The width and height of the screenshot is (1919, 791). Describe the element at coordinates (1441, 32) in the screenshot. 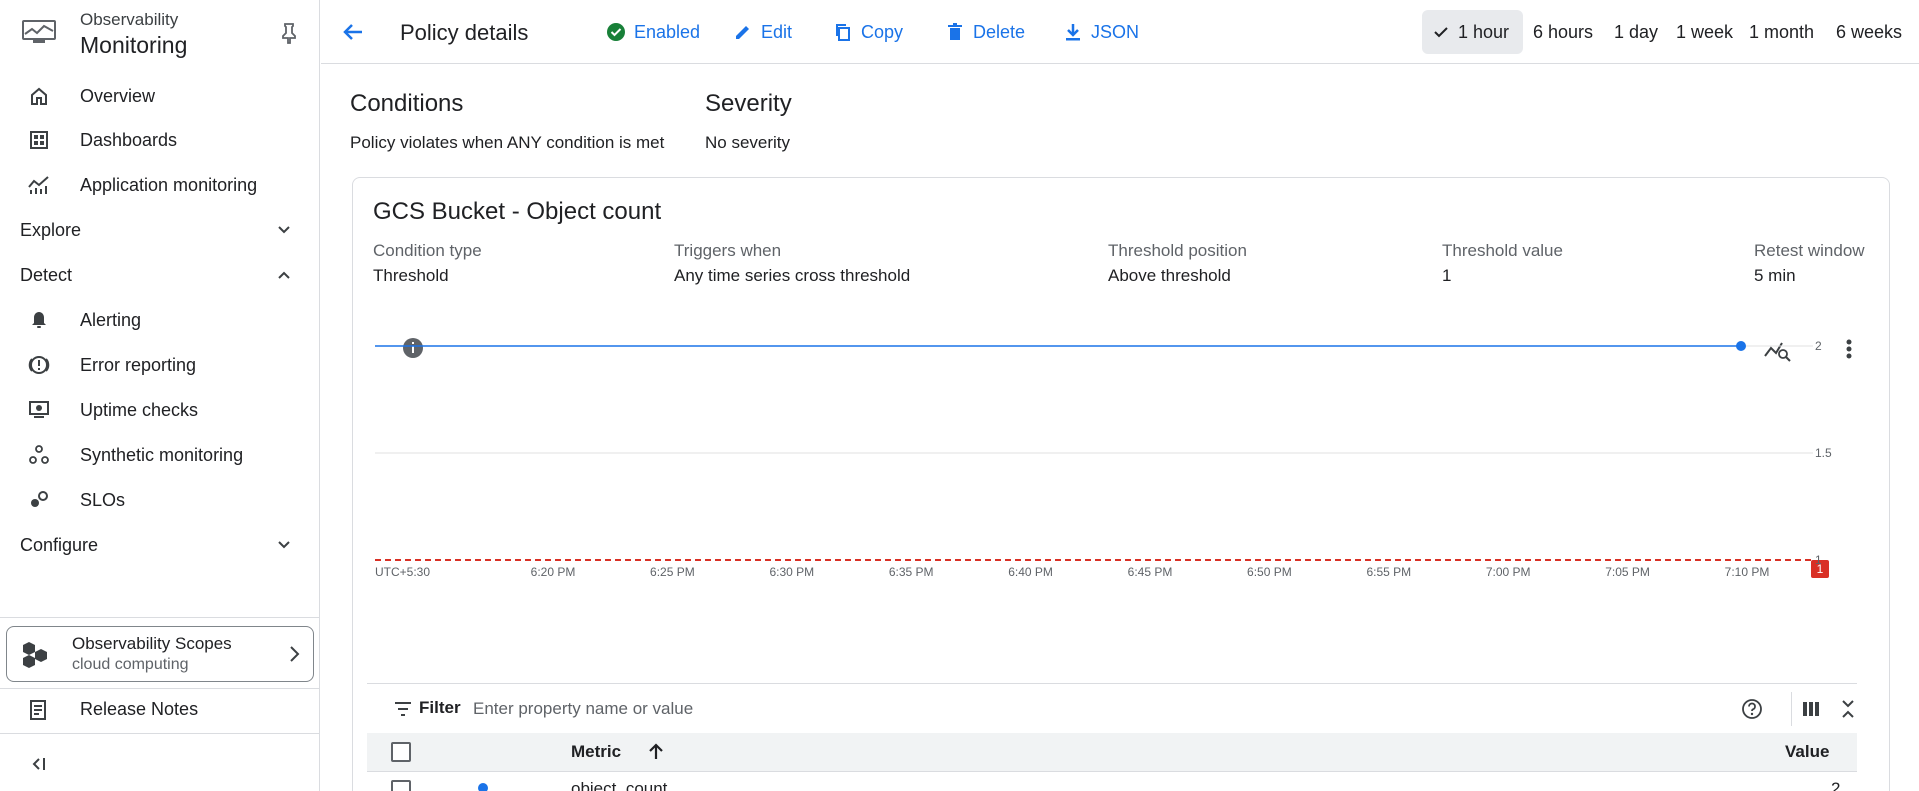

I see `check-icon` at that location.